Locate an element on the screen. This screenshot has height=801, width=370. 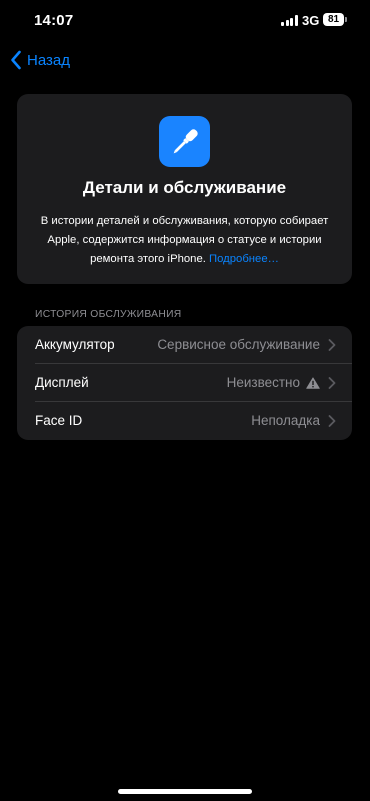
row-display: Дисплей Неизвестно is located at coordinates (184, 383).